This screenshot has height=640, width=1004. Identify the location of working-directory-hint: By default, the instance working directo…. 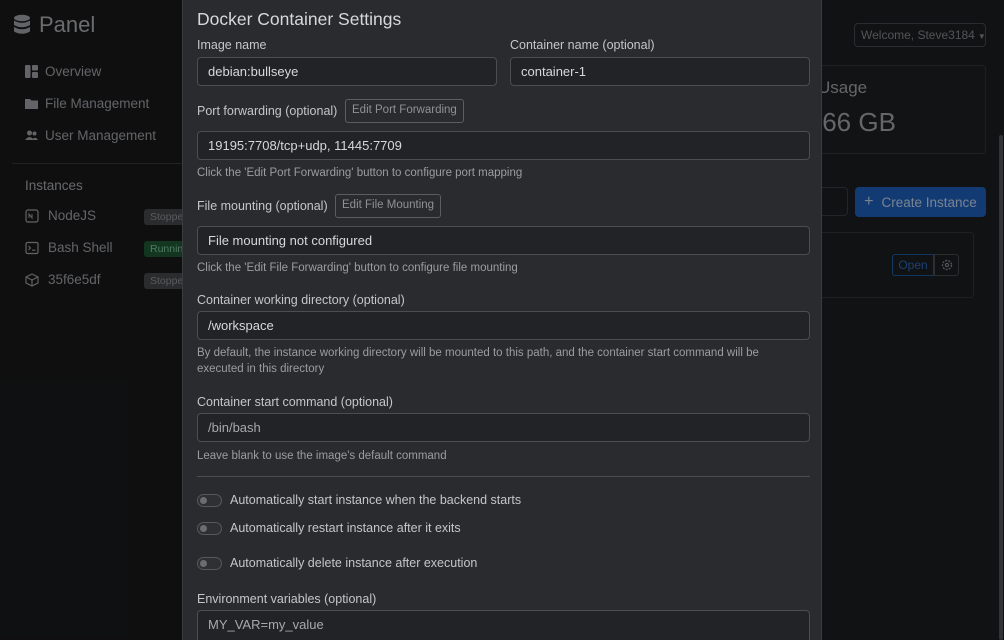
(478, 361).